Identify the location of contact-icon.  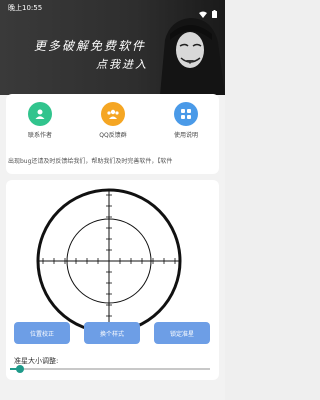
(40, 114).